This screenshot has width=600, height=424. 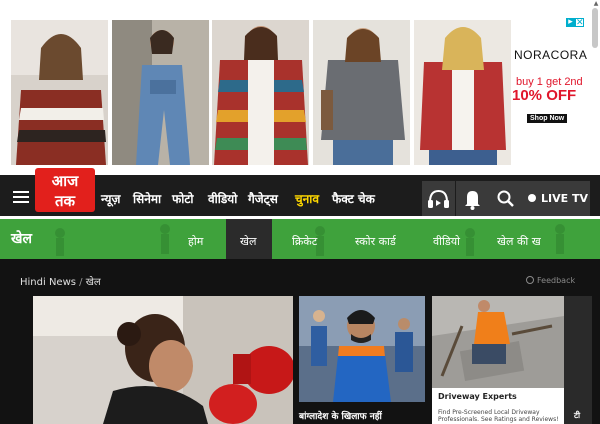 What do you see at coordinates (183, 198) in the screenshot?
I see `nav-photo: फोटो` at bounding box center [183, 198].